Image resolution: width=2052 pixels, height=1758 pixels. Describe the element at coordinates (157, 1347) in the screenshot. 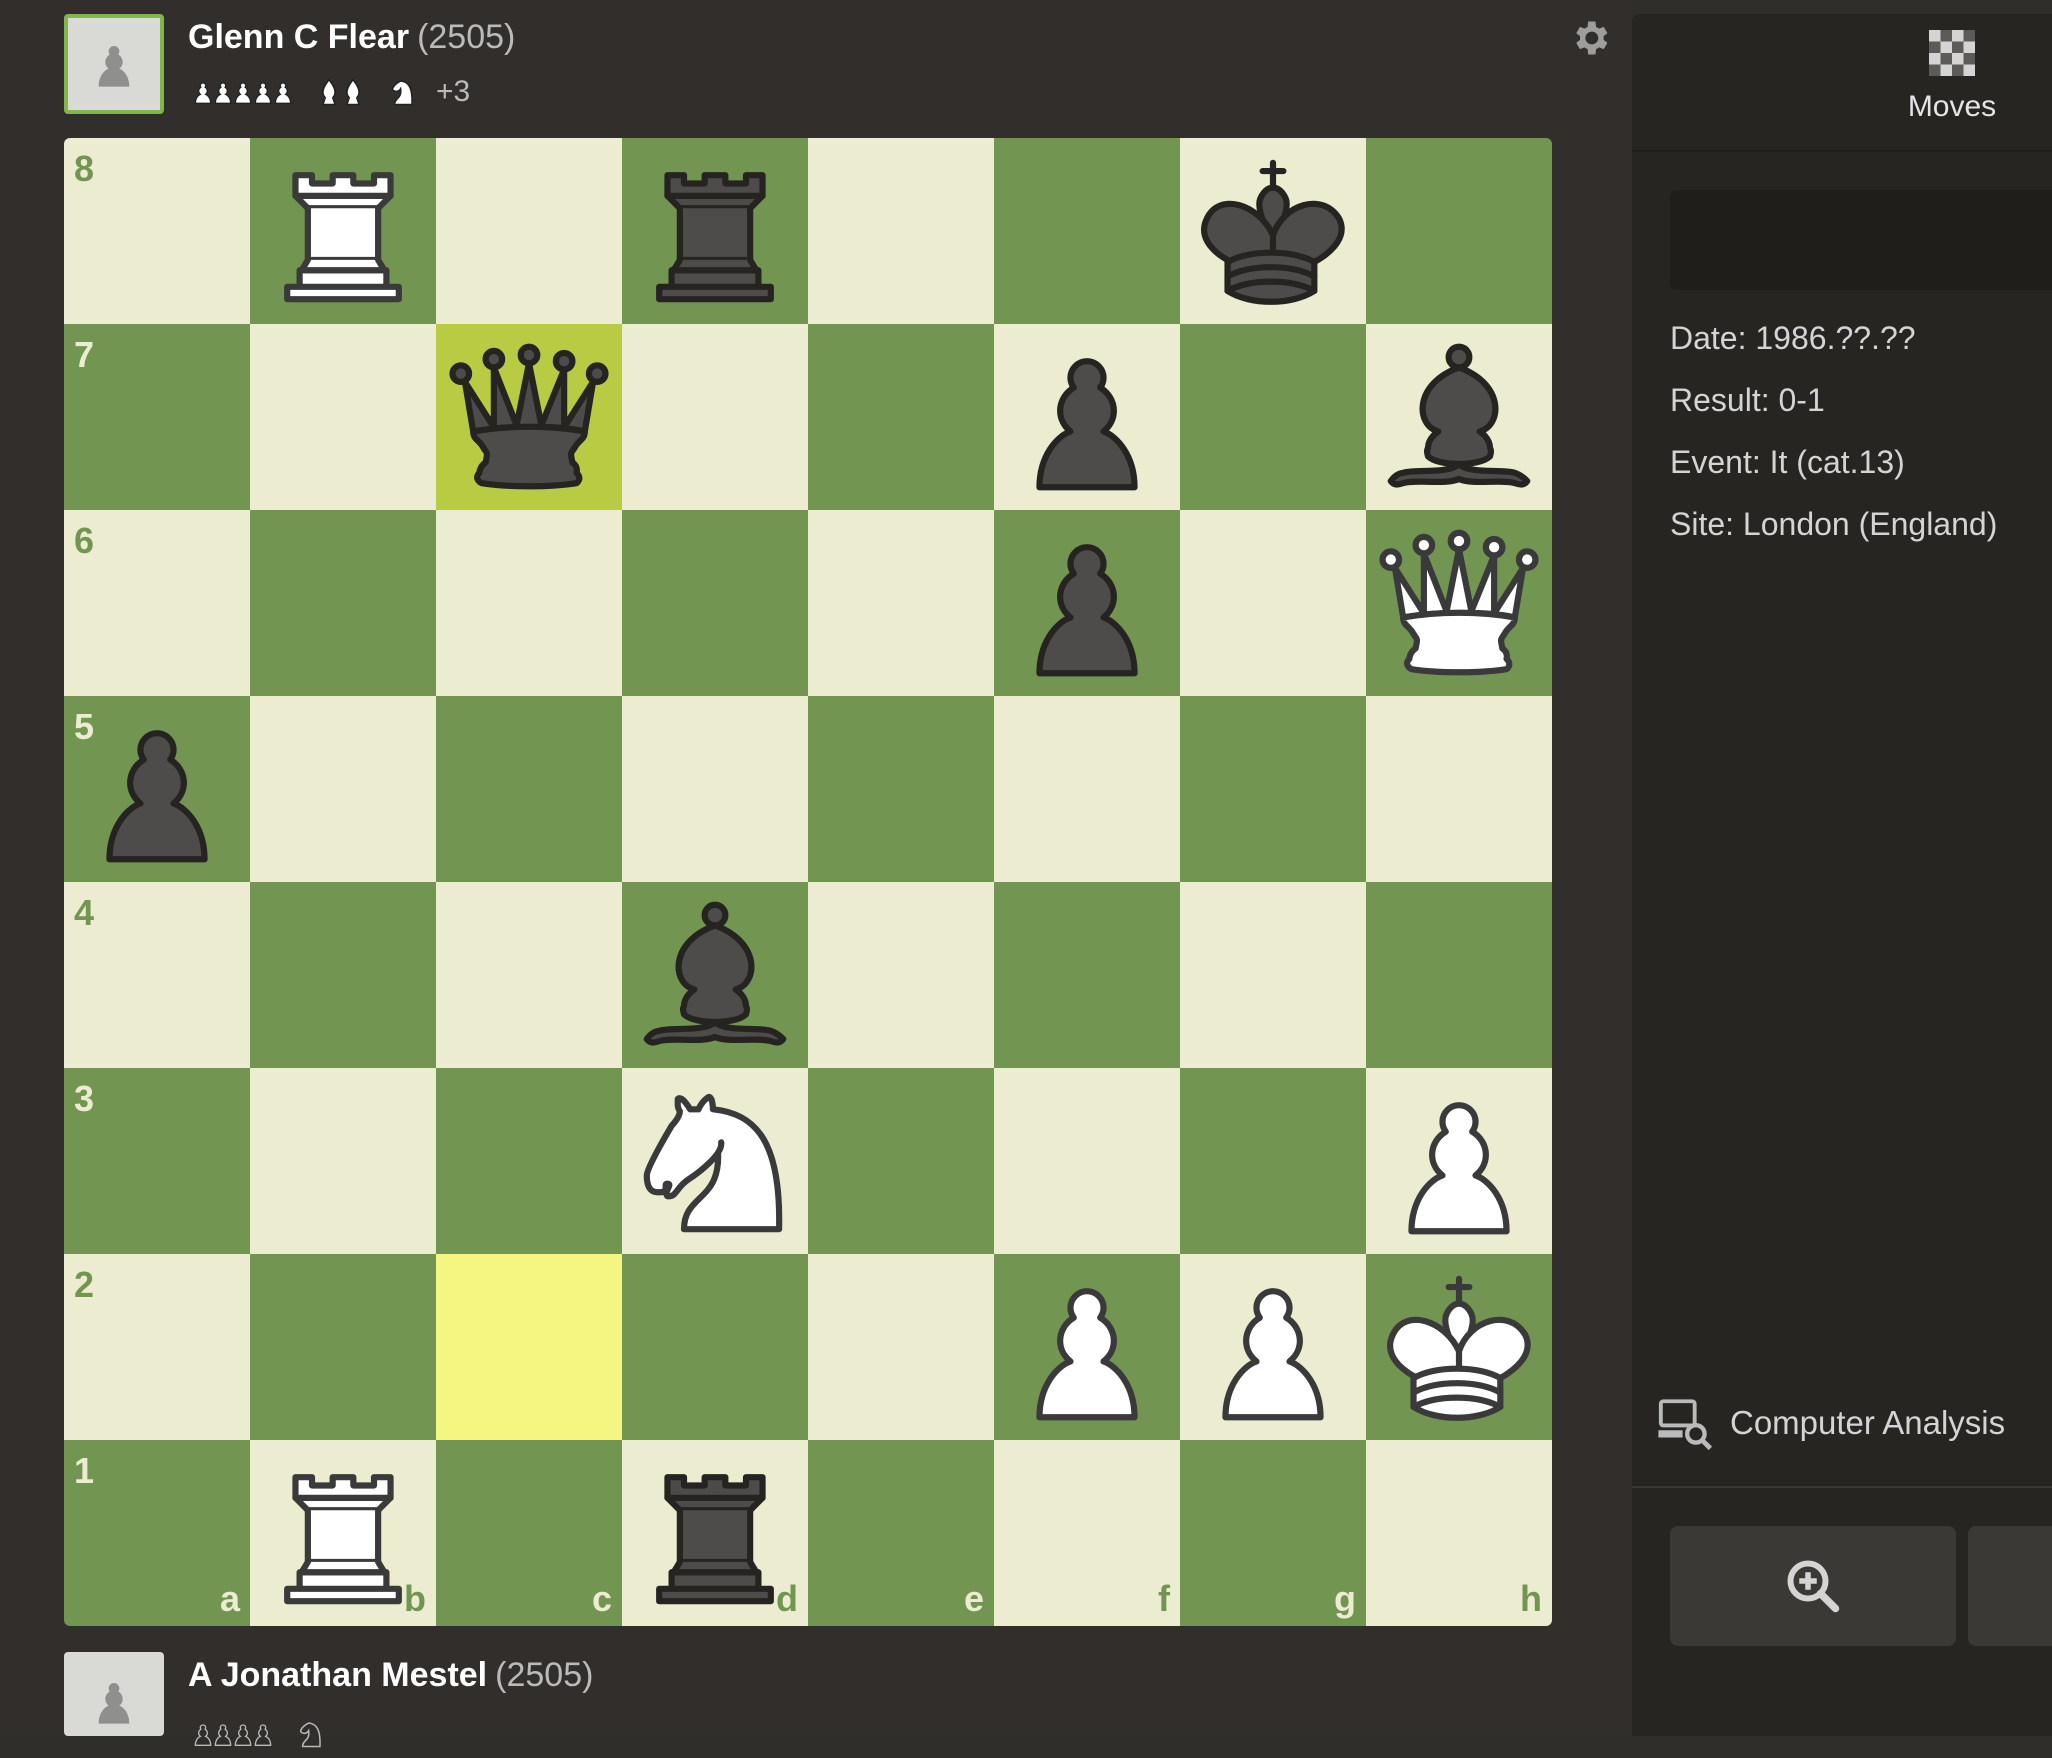

I see `square-a2: 2` at that location.